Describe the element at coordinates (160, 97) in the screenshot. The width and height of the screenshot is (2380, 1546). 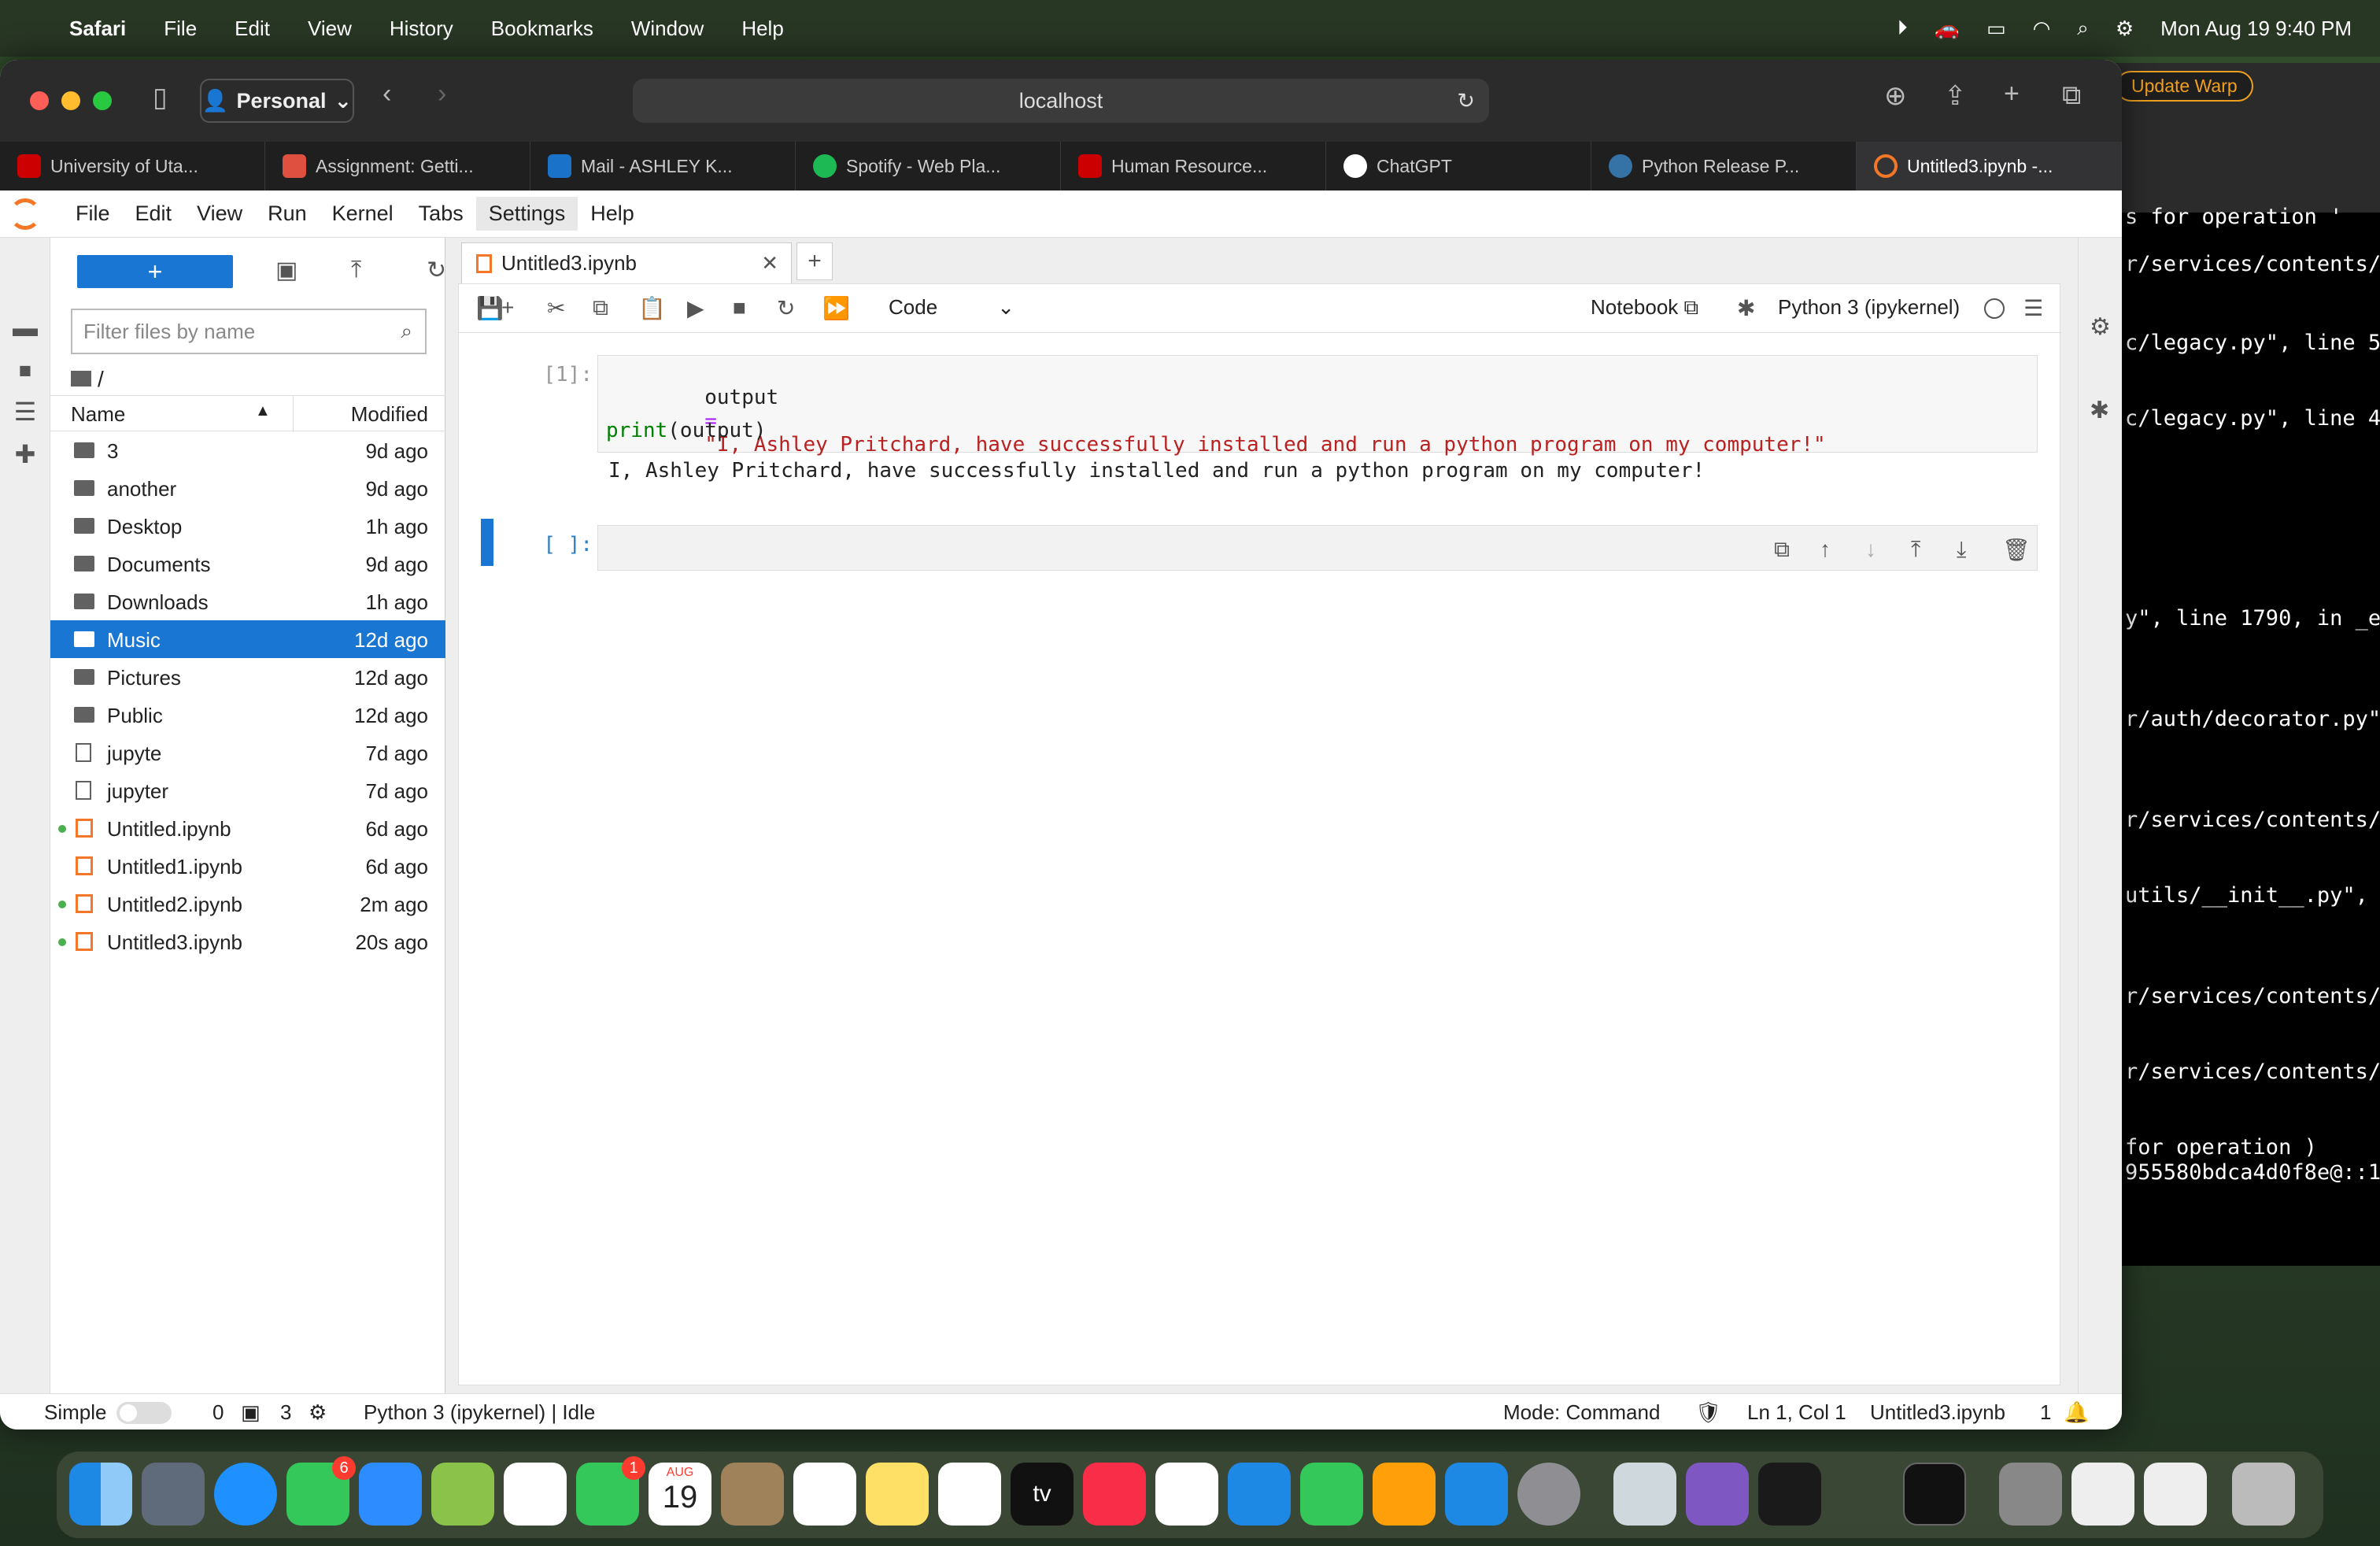
I see `sidebar-toggle-icon: ▯` at that location.